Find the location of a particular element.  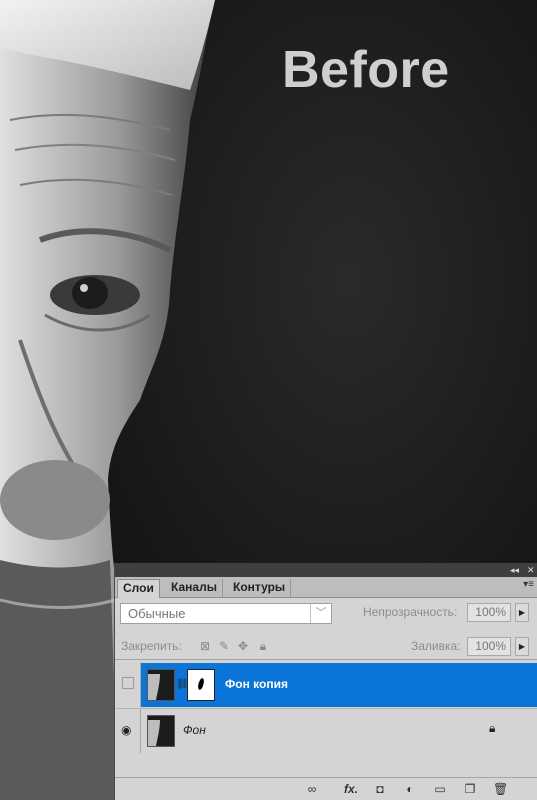

panel-title-bar: ◂◂ ✕ is located at coordinates (326, 570).